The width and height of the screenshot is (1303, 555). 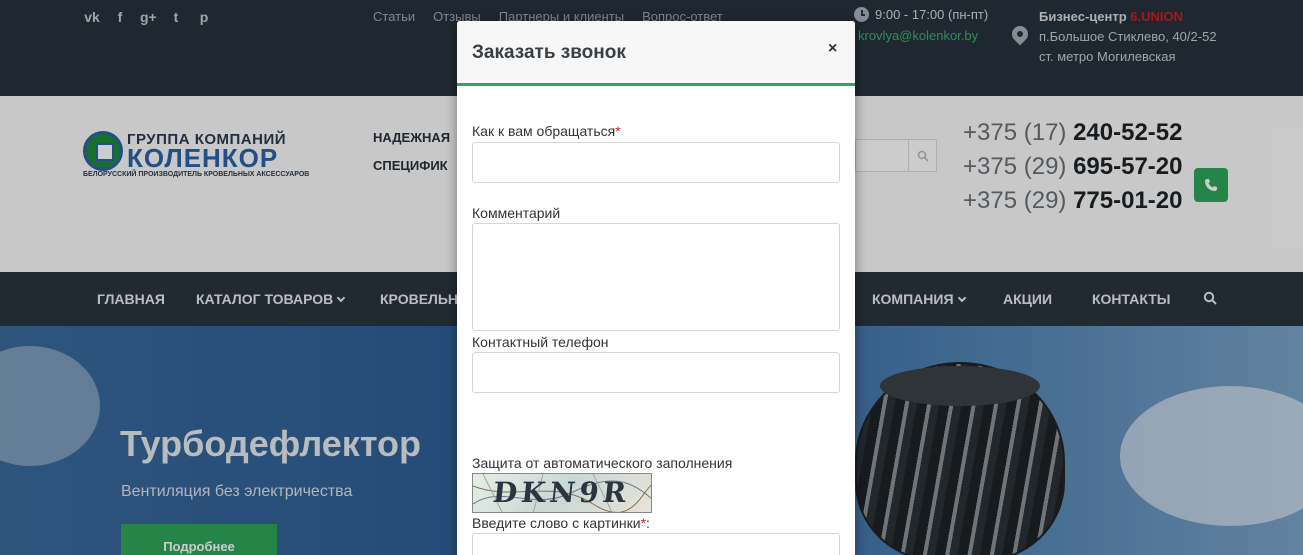 What do you see at coordinates (540, 342) in the screenshot?
I see `phone-label: Контактный телефон` at bounding box center [540, 342].